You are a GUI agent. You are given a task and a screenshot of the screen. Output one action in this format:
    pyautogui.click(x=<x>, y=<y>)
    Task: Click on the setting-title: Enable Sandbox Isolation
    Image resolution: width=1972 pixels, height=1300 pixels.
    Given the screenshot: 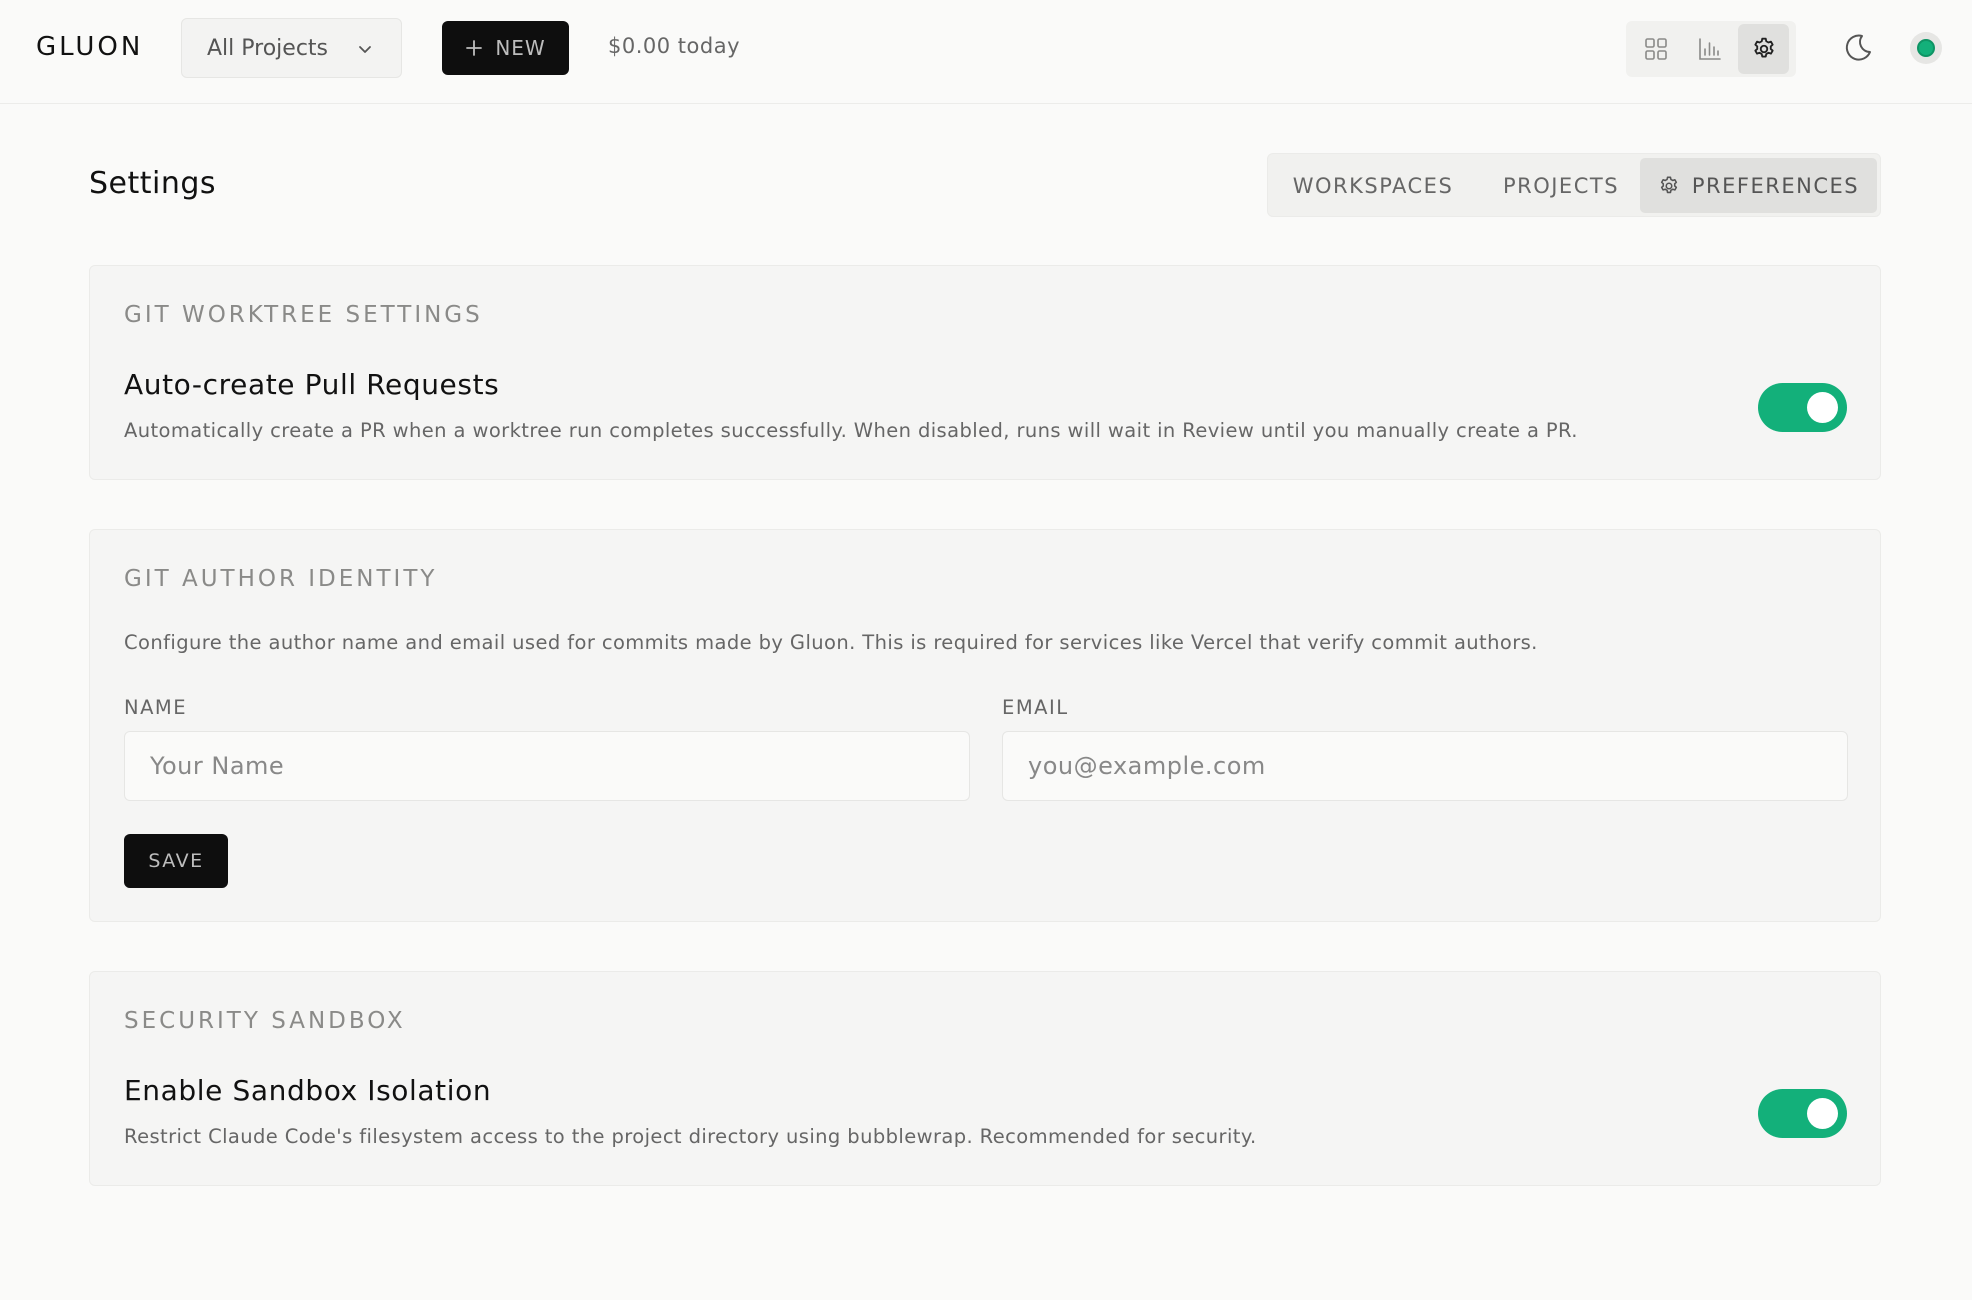 What is the action you would take?
    pyautogui.click(x=308, y=1090)
    